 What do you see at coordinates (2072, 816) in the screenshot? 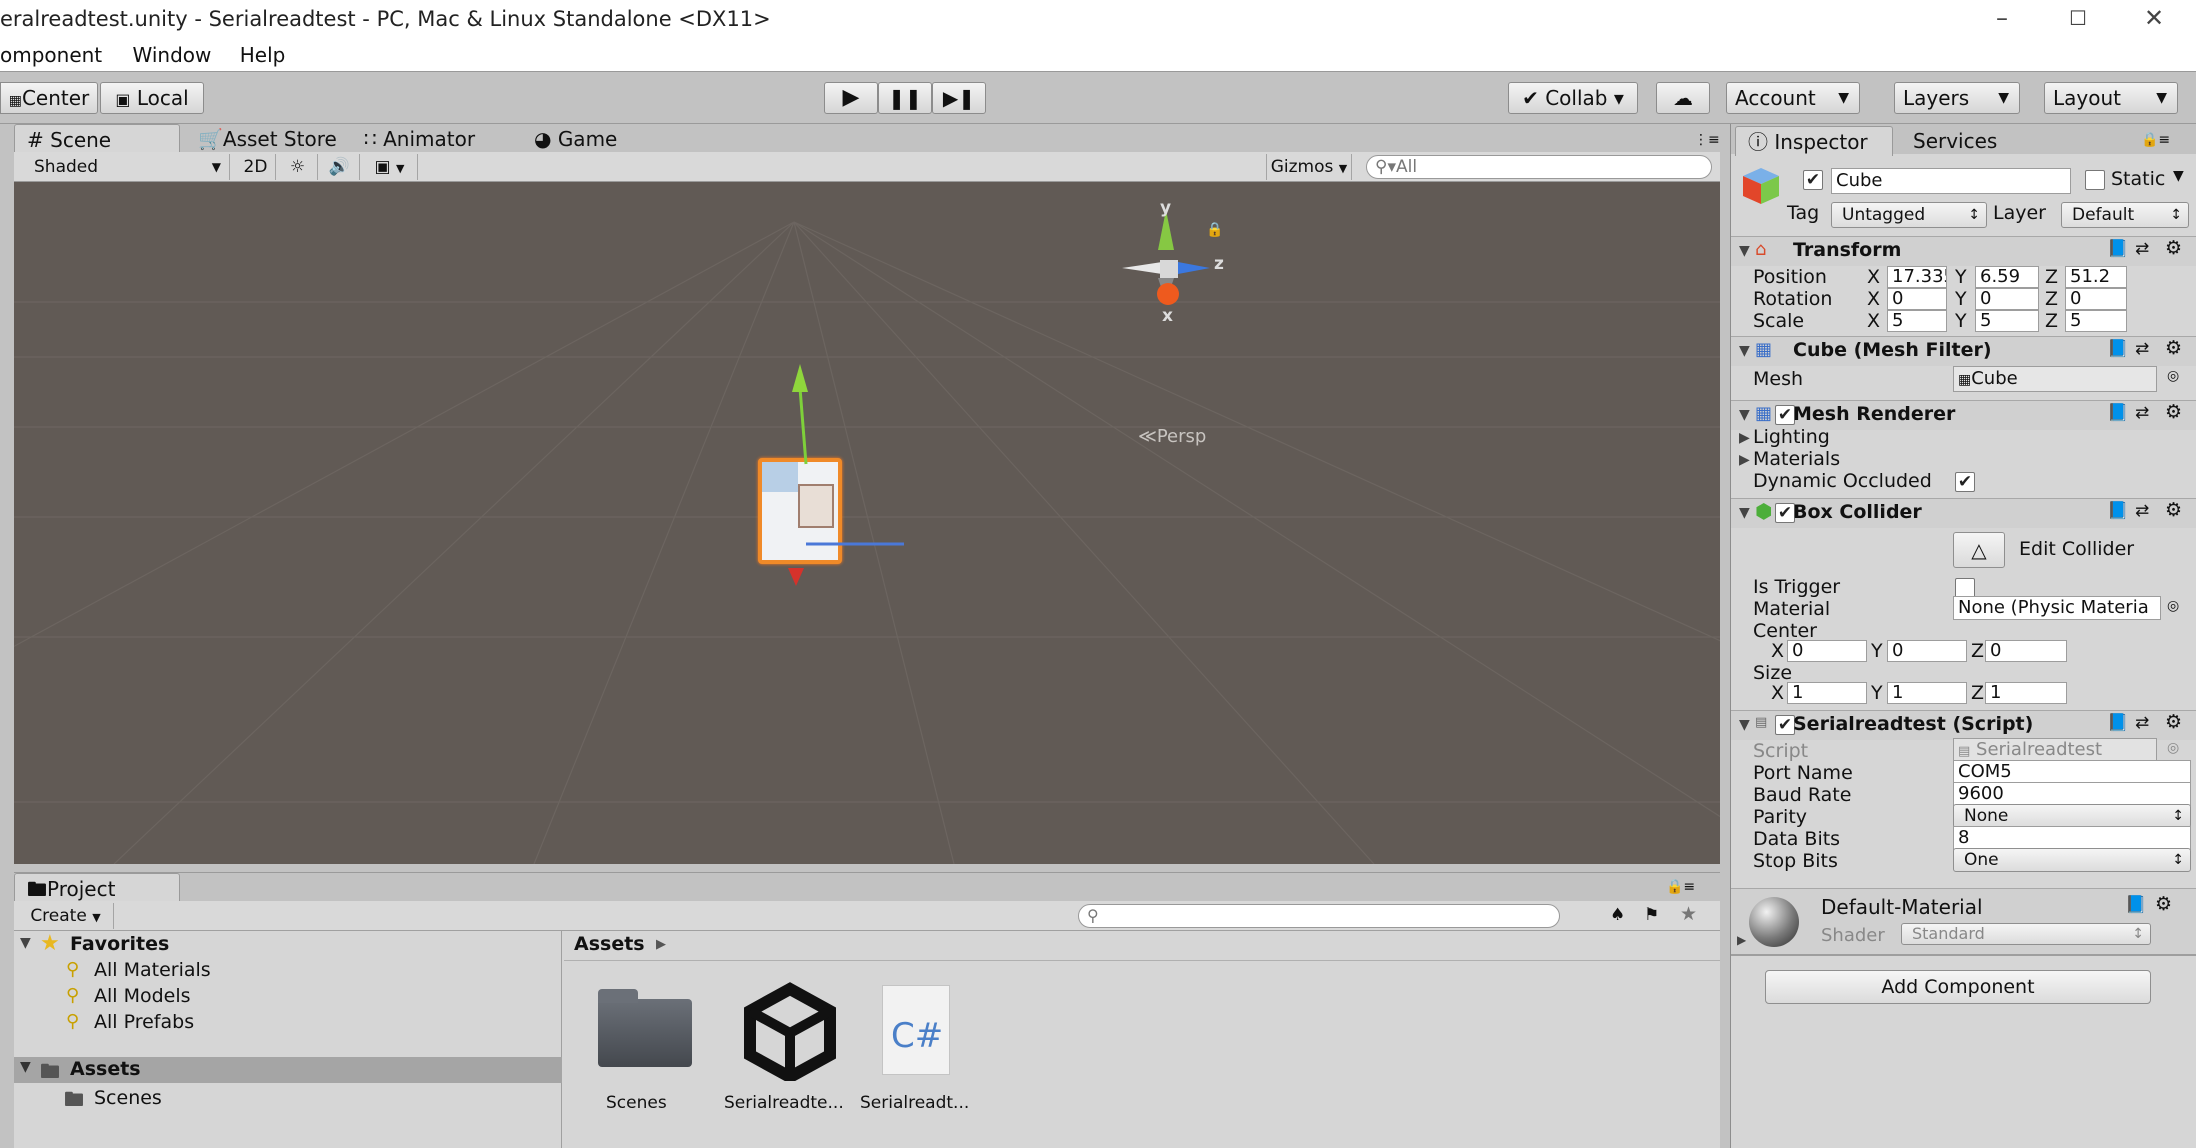
I see `parity-dropdown: None` at bounding box center [2072, 816].